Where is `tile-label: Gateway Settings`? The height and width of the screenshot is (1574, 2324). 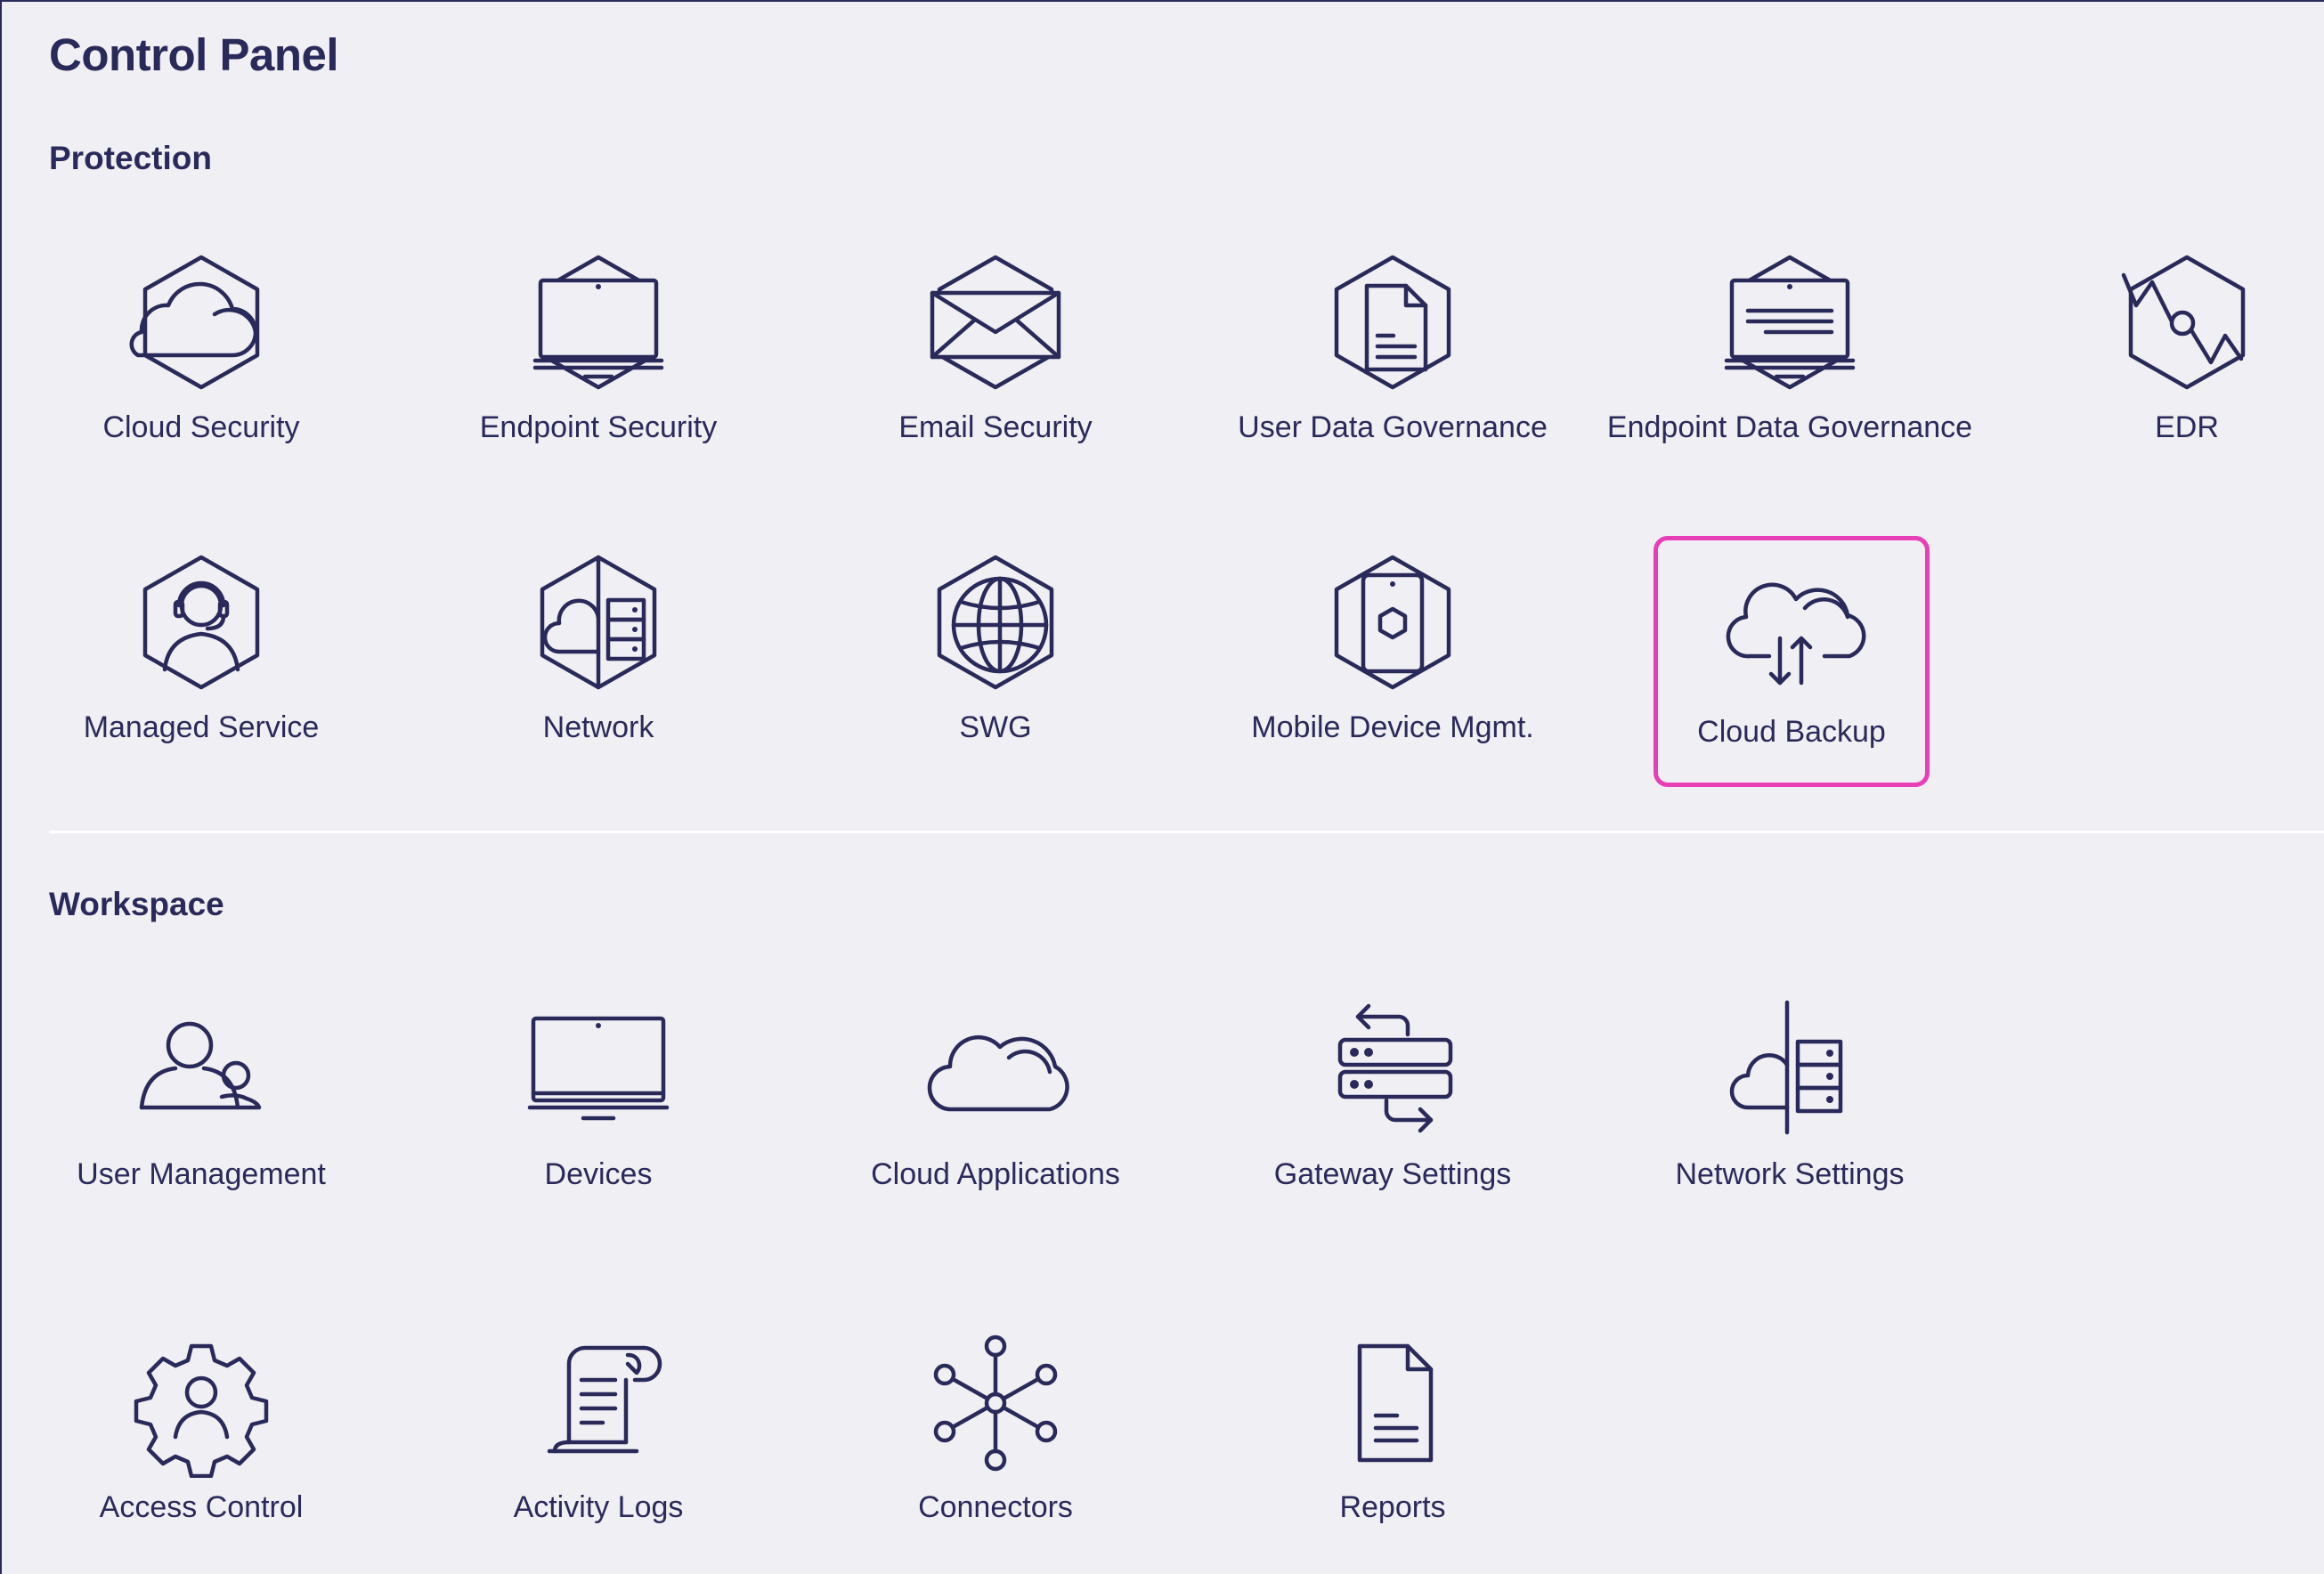
tile-label: Gateway Settings is located at coordinates (1393, 1174).